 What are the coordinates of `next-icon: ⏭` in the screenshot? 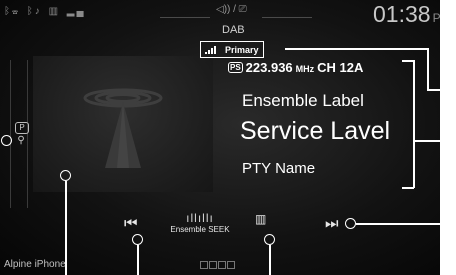 It's located at (332, 223).